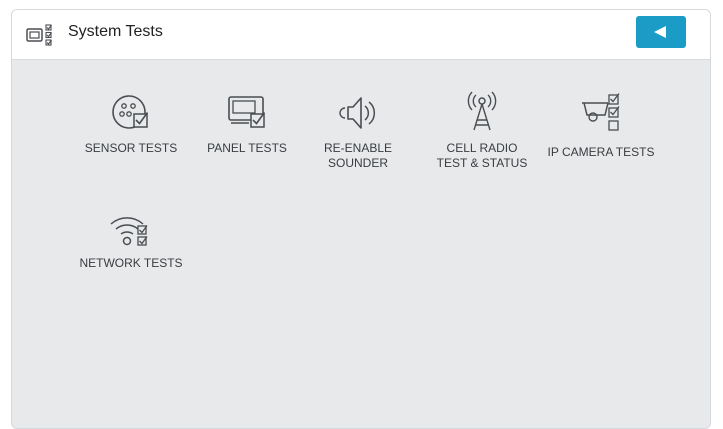 This screenshot has width=723, height=429. I want to click on tile-label: SENSOR TESTS, so click(131, 148).